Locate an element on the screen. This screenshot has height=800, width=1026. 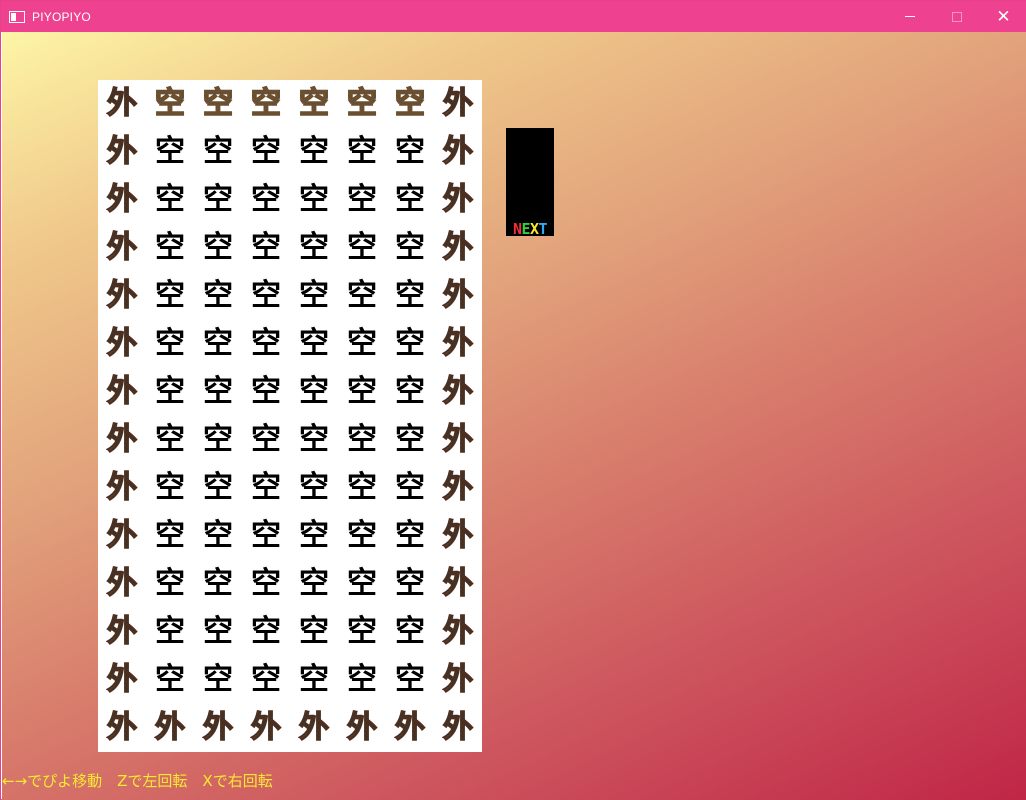
next-label: NEXT is located at coordinates (530, 229).